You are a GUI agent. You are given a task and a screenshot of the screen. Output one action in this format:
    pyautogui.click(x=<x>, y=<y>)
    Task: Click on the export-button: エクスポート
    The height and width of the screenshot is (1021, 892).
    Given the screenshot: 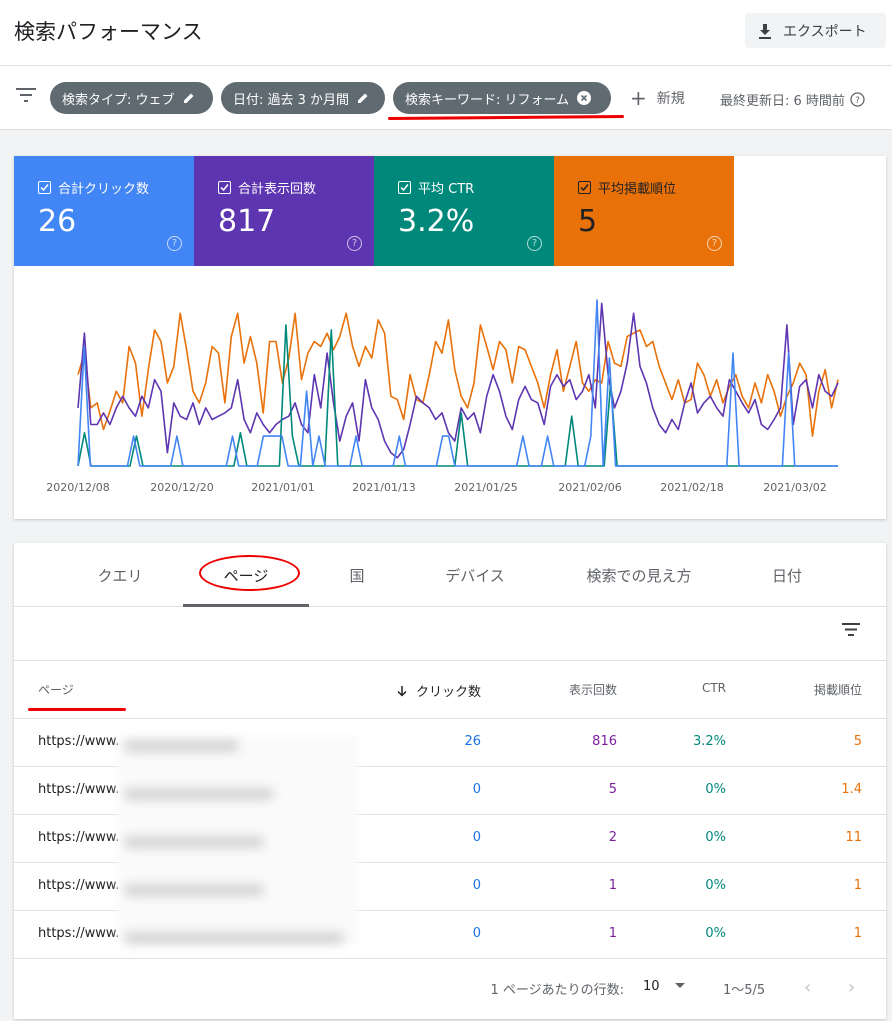 What is the action you would take?
    pyautogui.click(x=815, y=30)
    